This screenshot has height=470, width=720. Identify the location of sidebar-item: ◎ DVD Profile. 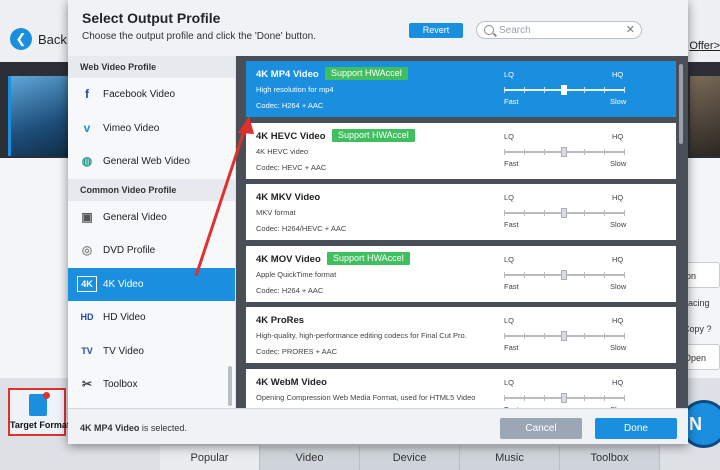
(151, 251).